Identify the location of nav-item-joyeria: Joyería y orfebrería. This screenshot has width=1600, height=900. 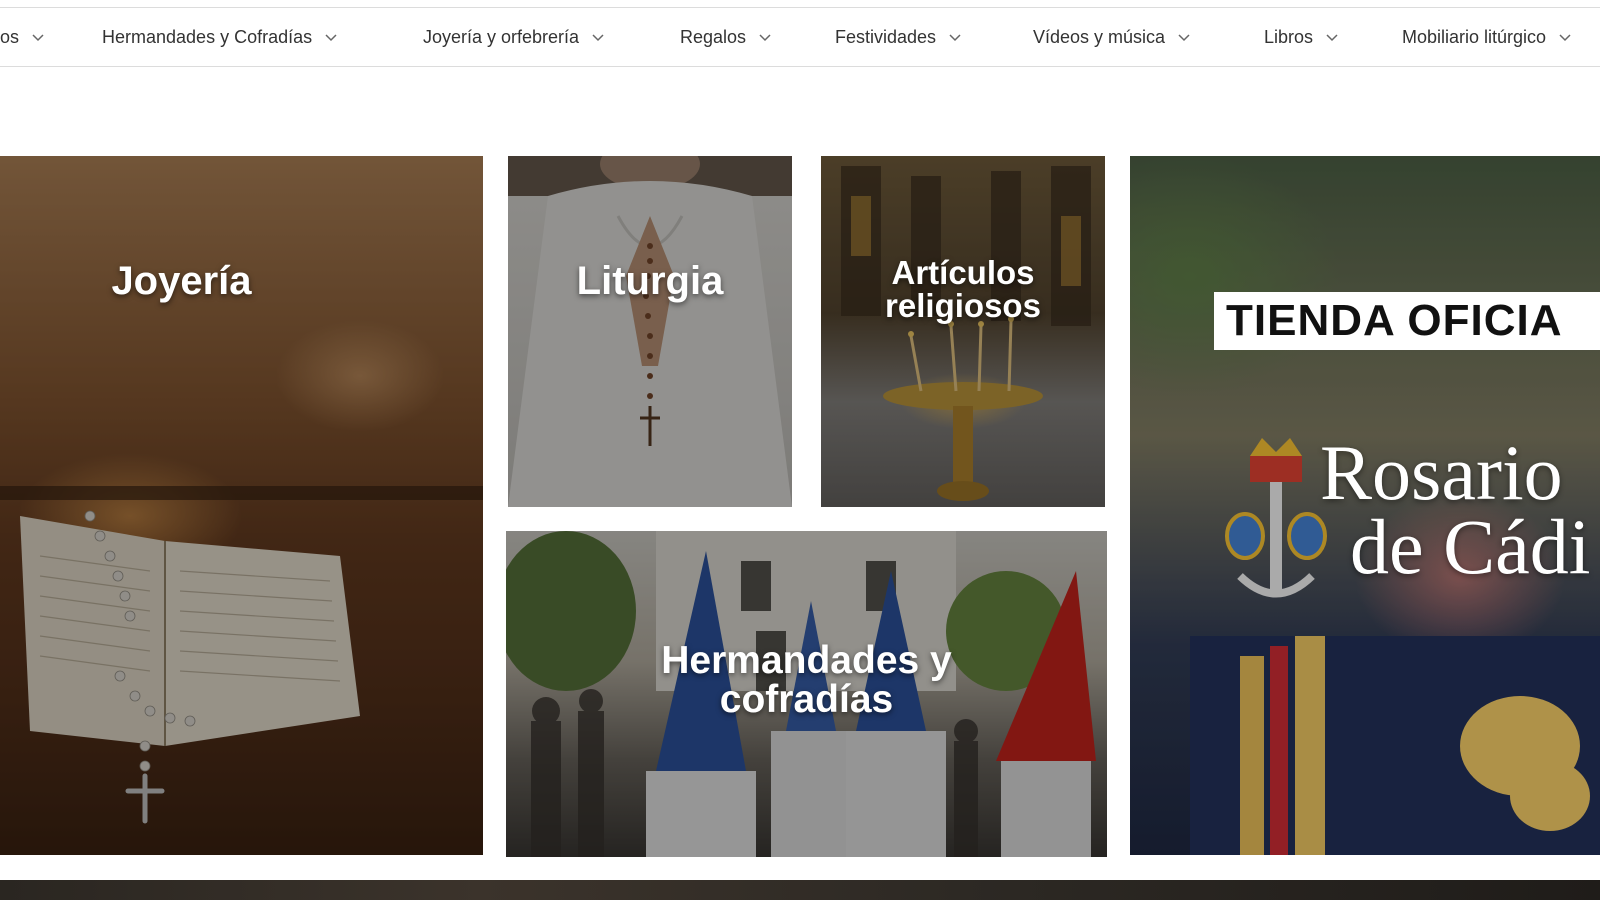
(514, 37).